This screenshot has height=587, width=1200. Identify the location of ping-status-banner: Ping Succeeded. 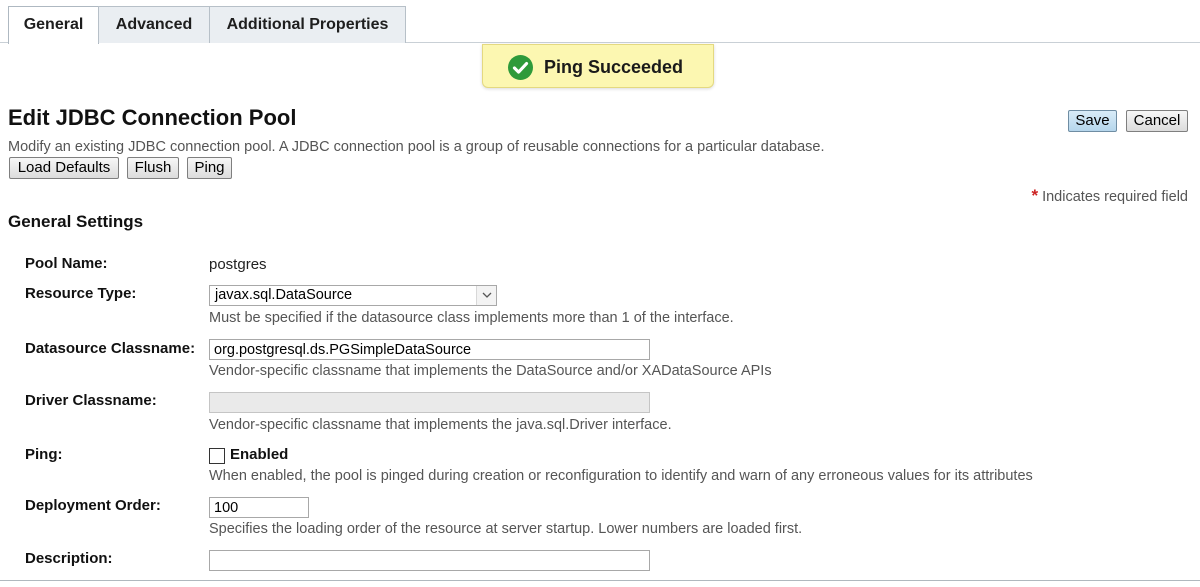
(598, 66).